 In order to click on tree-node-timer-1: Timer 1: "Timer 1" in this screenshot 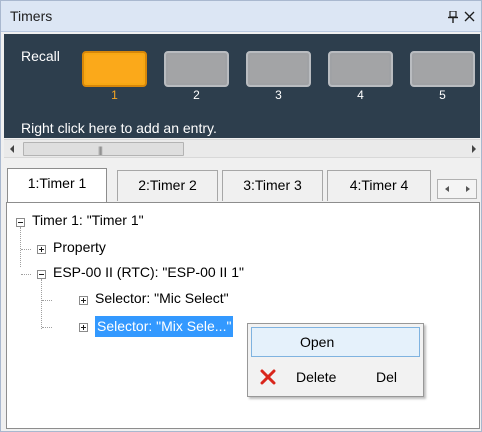, I will do `click(88, 220)`.